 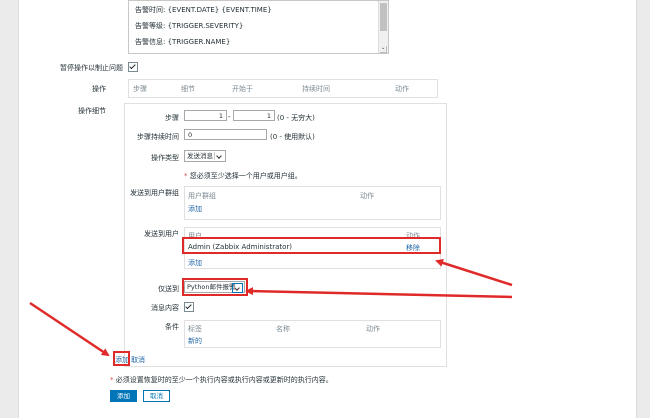 I want to click on arrow-to-media-type, so click(x=379, y=293).